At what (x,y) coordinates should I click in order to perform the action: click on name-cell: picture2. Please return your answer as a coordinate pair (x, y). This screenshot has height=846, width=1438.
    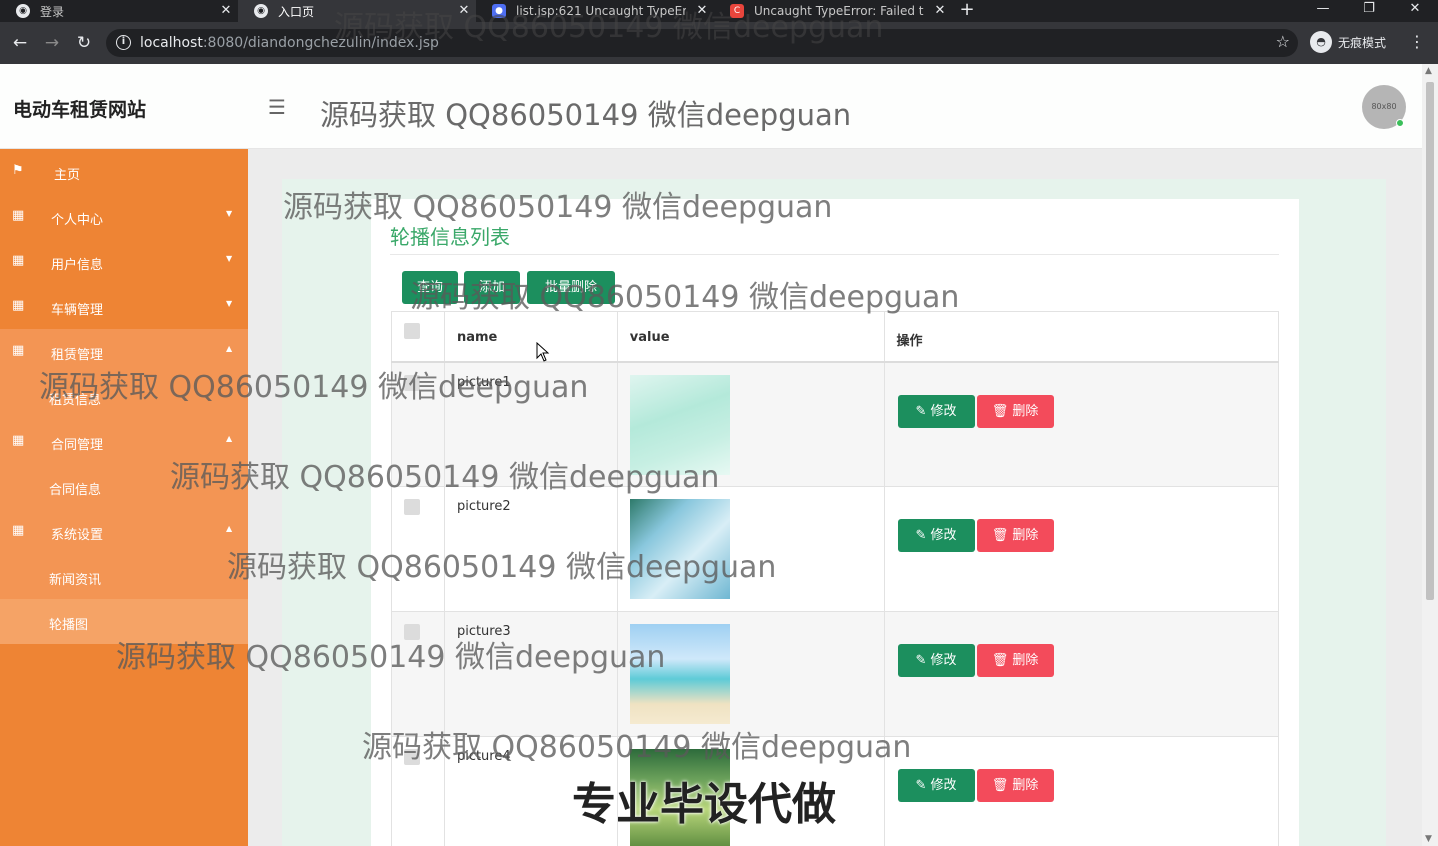
    Looking at the image, I should click on (530, 549).